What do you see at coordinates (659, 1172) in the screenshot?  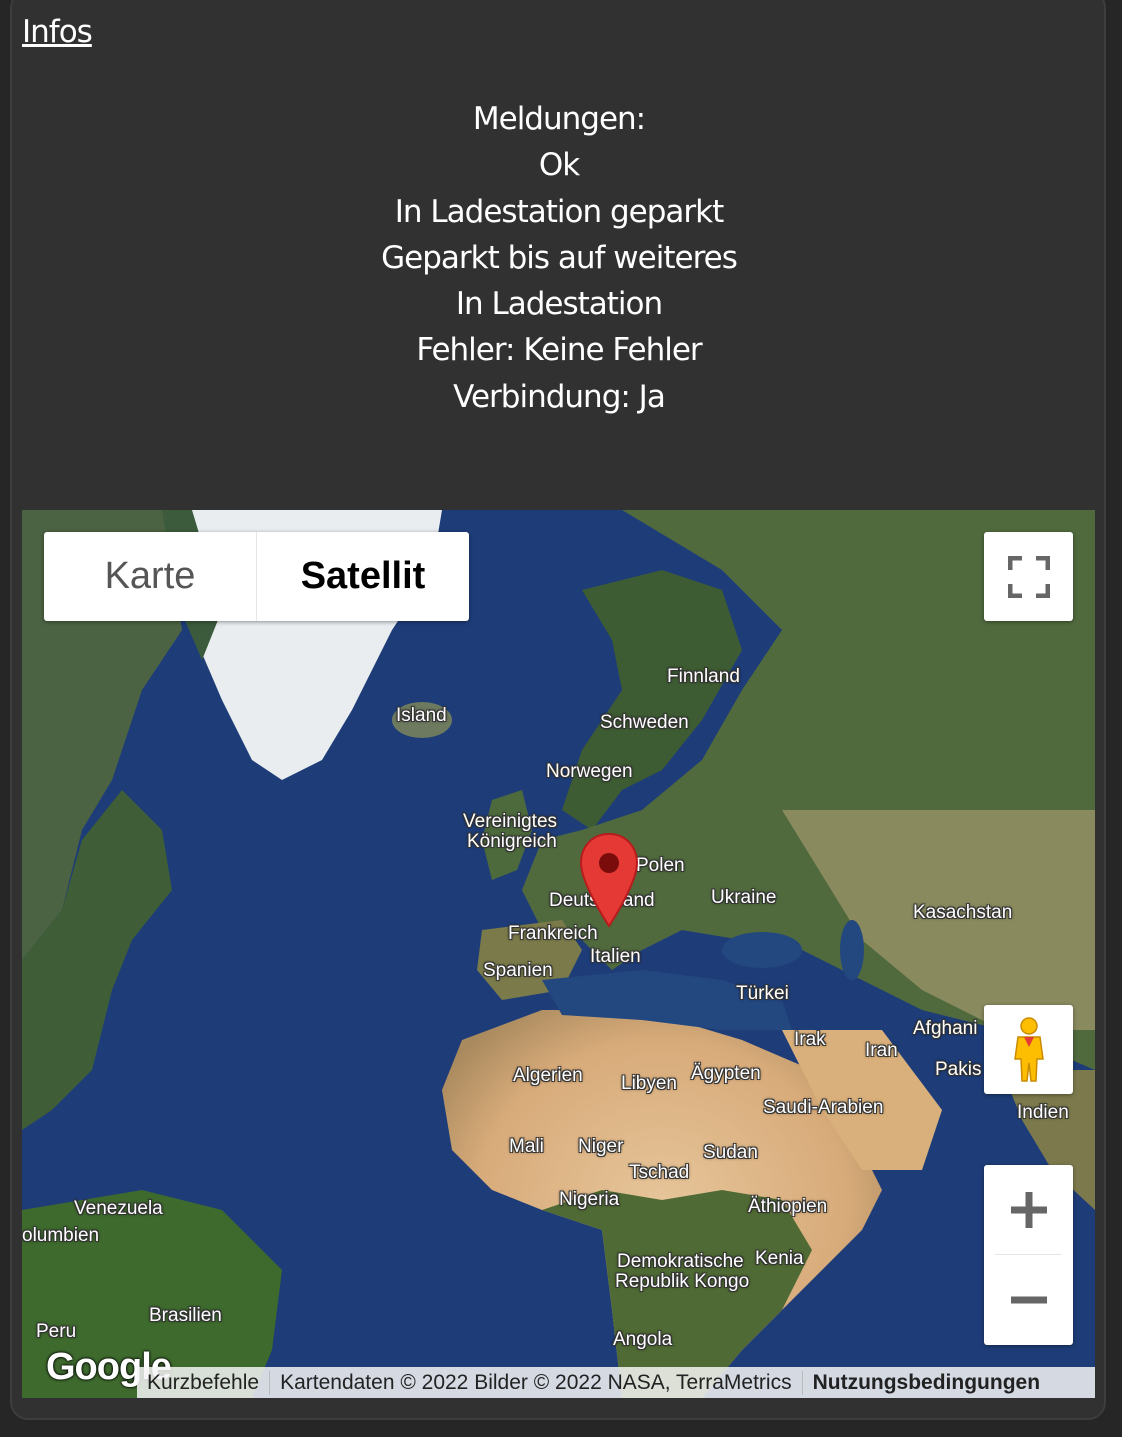 I see `map-label: Tschad` at bounding box center [659, 1172].